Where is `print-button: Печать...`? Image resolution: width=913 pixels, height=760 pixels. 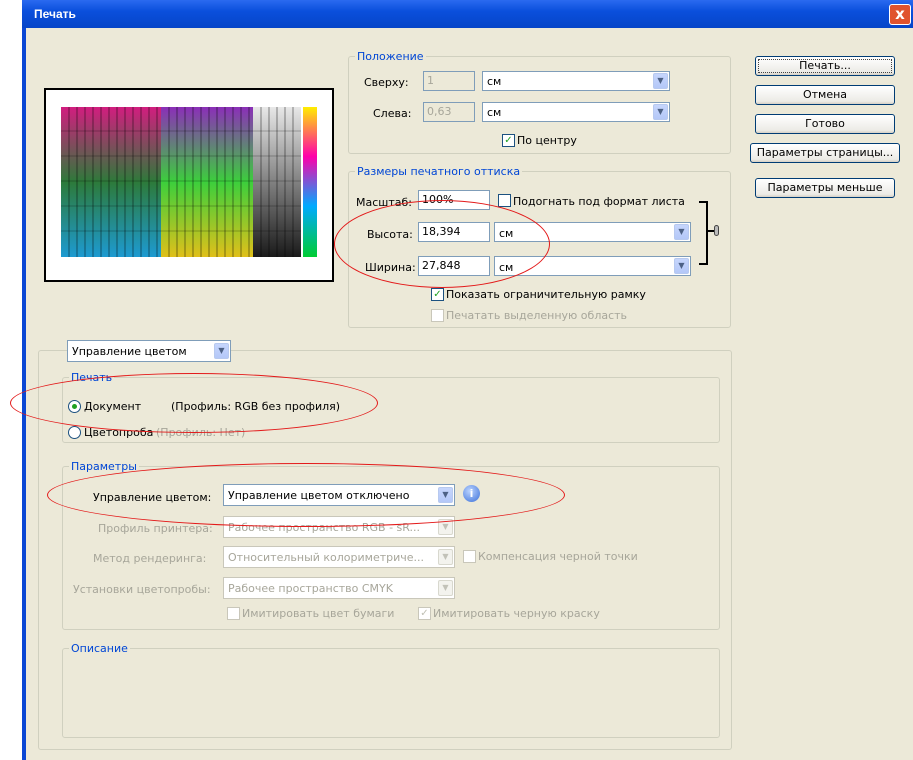 print-button: Печать... is located at coordinates (825, 66).